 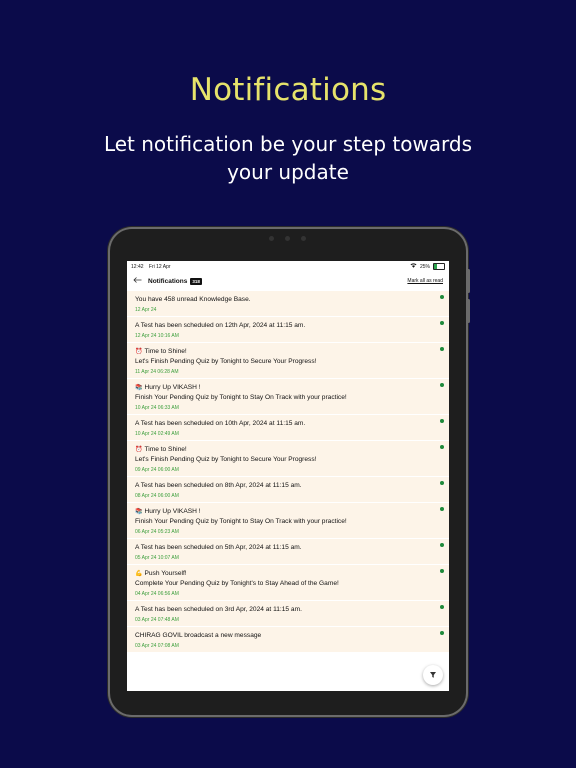 What do you see at coordinates (146, 310) in the screenshot?
I see `notification-date: 12 Apr 24` at bounding box center [146, 310].